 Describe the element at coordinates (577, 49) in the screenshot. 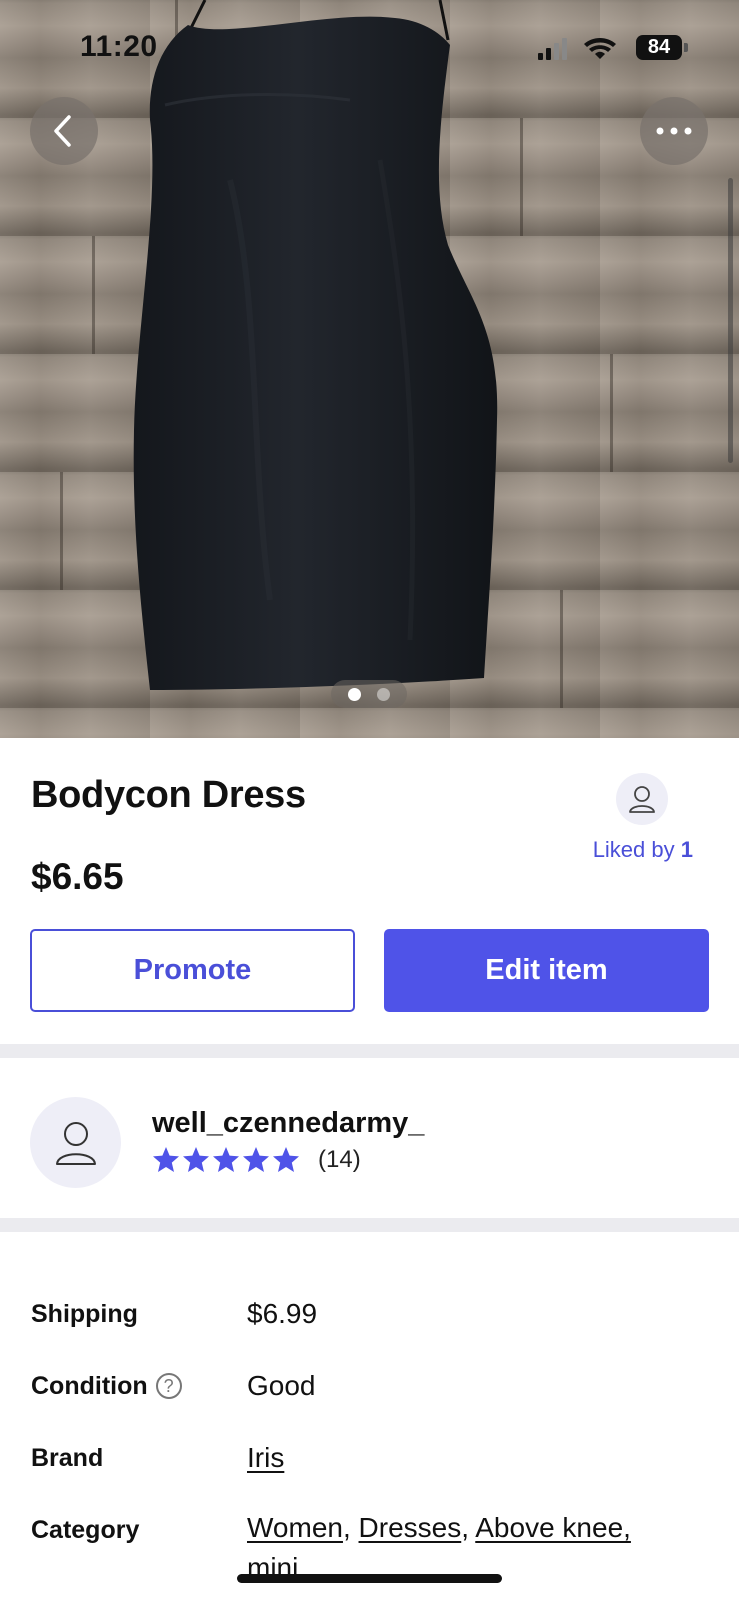

I see `signal-wifi-icons` at that location.